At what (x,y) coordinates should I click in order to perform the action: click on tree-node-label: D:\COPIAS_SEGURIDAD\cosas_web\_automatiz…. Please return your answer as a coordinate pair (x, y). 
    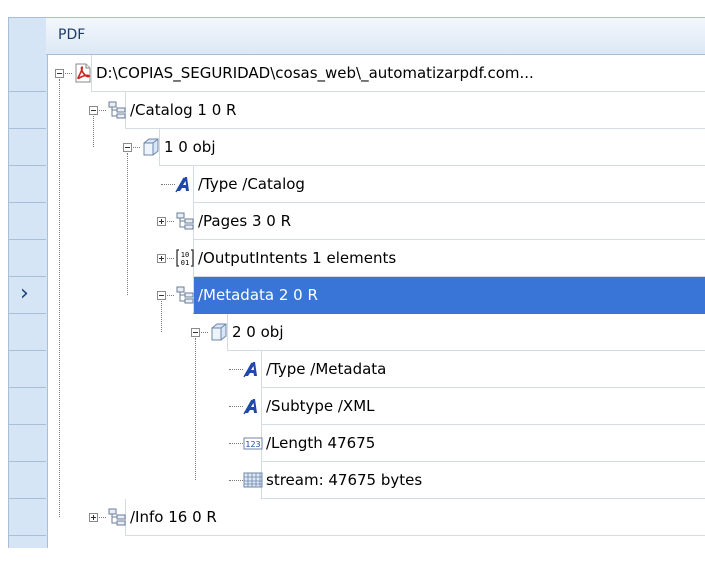
    Looking at the image, I should click on (315, 73).